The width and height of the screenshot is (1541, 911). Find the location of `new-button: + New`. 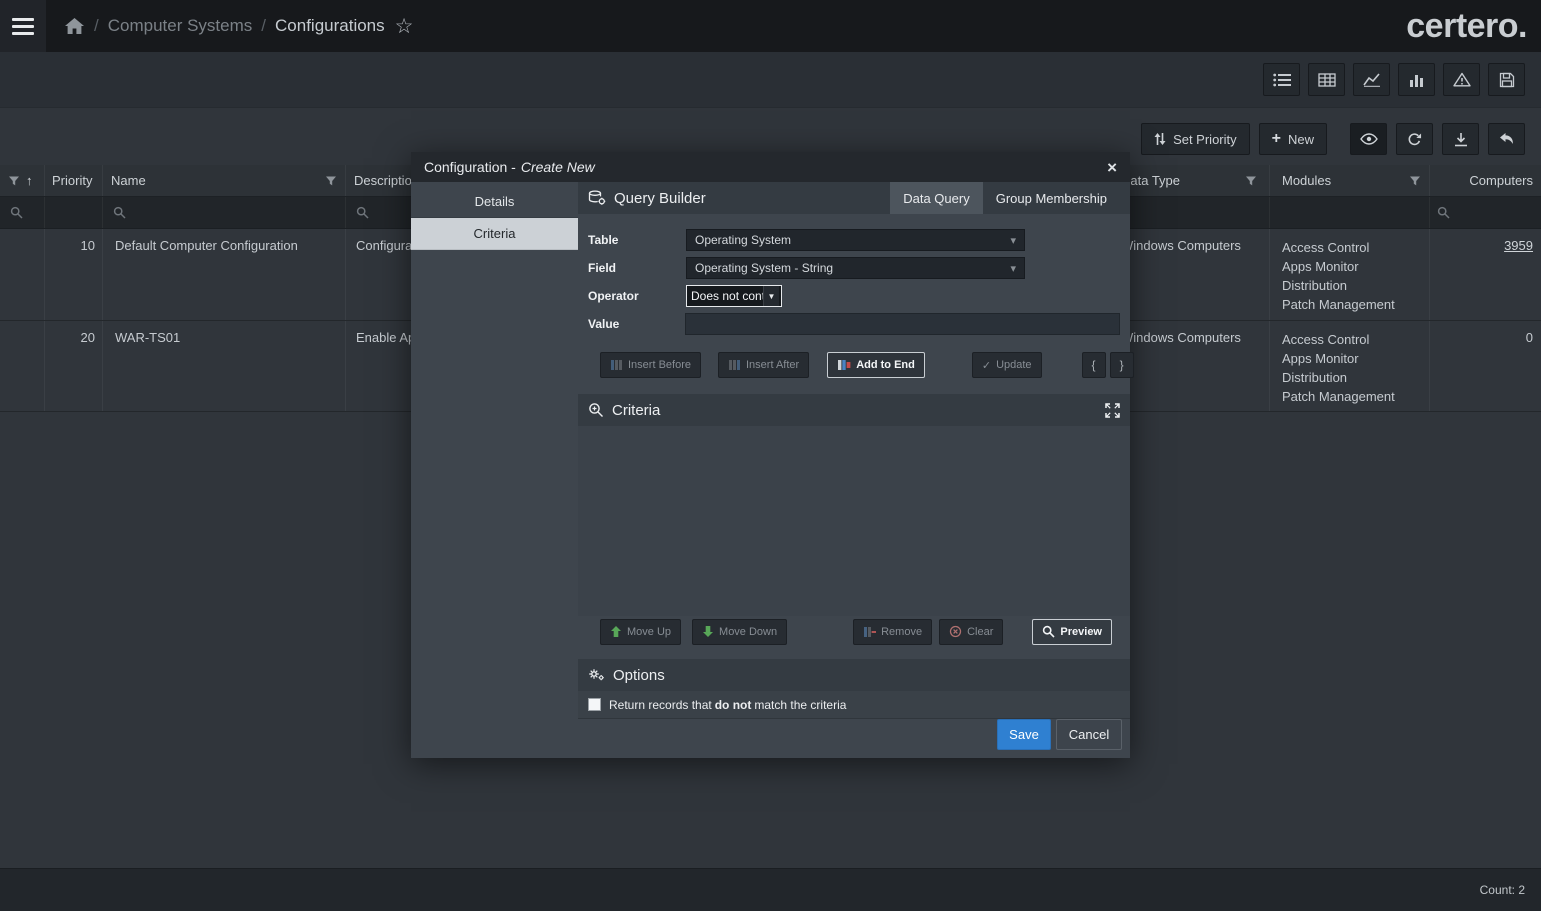

new-button: + New is located at coordinates (1292, 139).